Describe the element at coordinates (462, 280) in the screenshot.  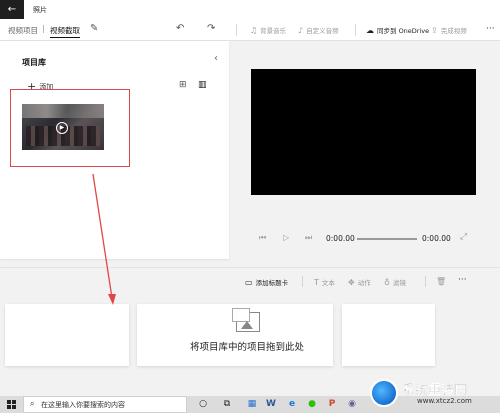
I see `storyboard-more-button: ···` at that location.